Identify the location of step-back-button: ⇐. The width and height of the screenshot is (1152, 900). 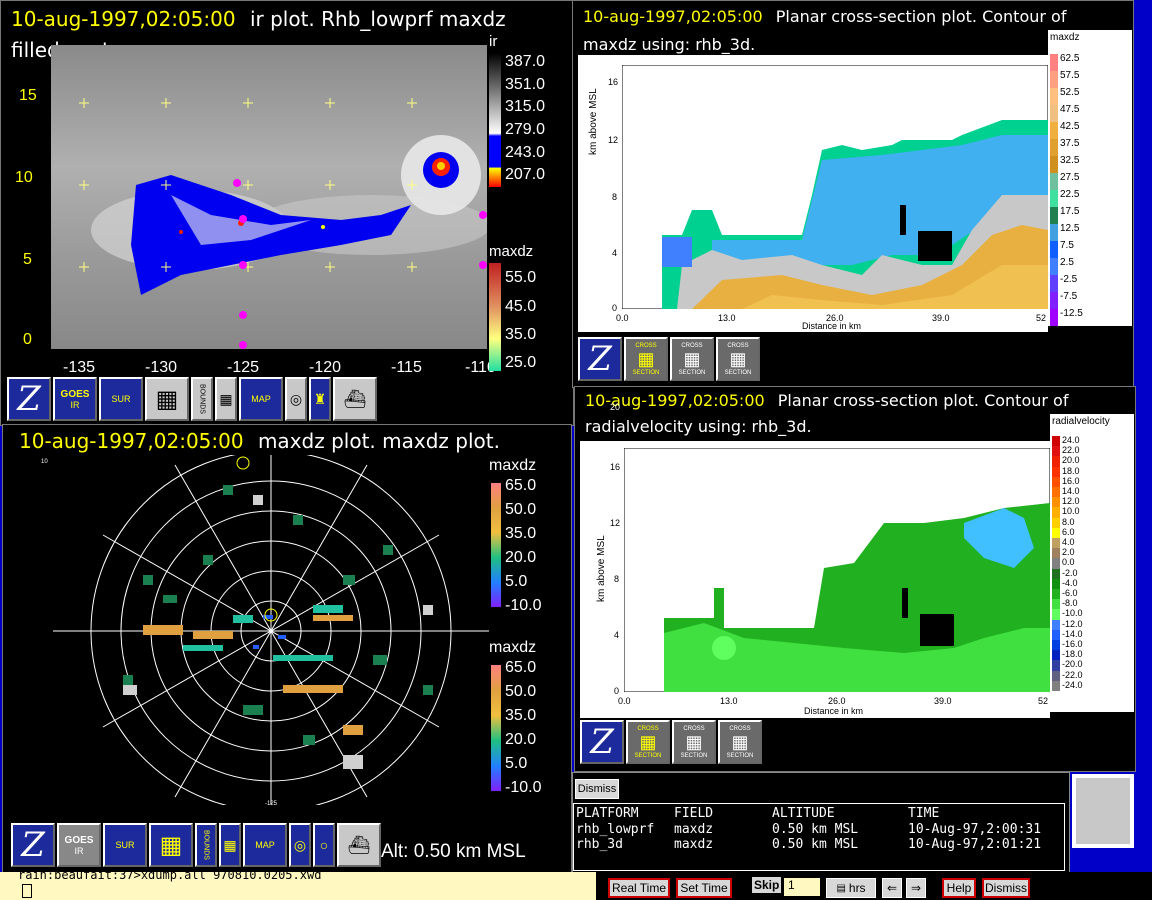
(892, 888).